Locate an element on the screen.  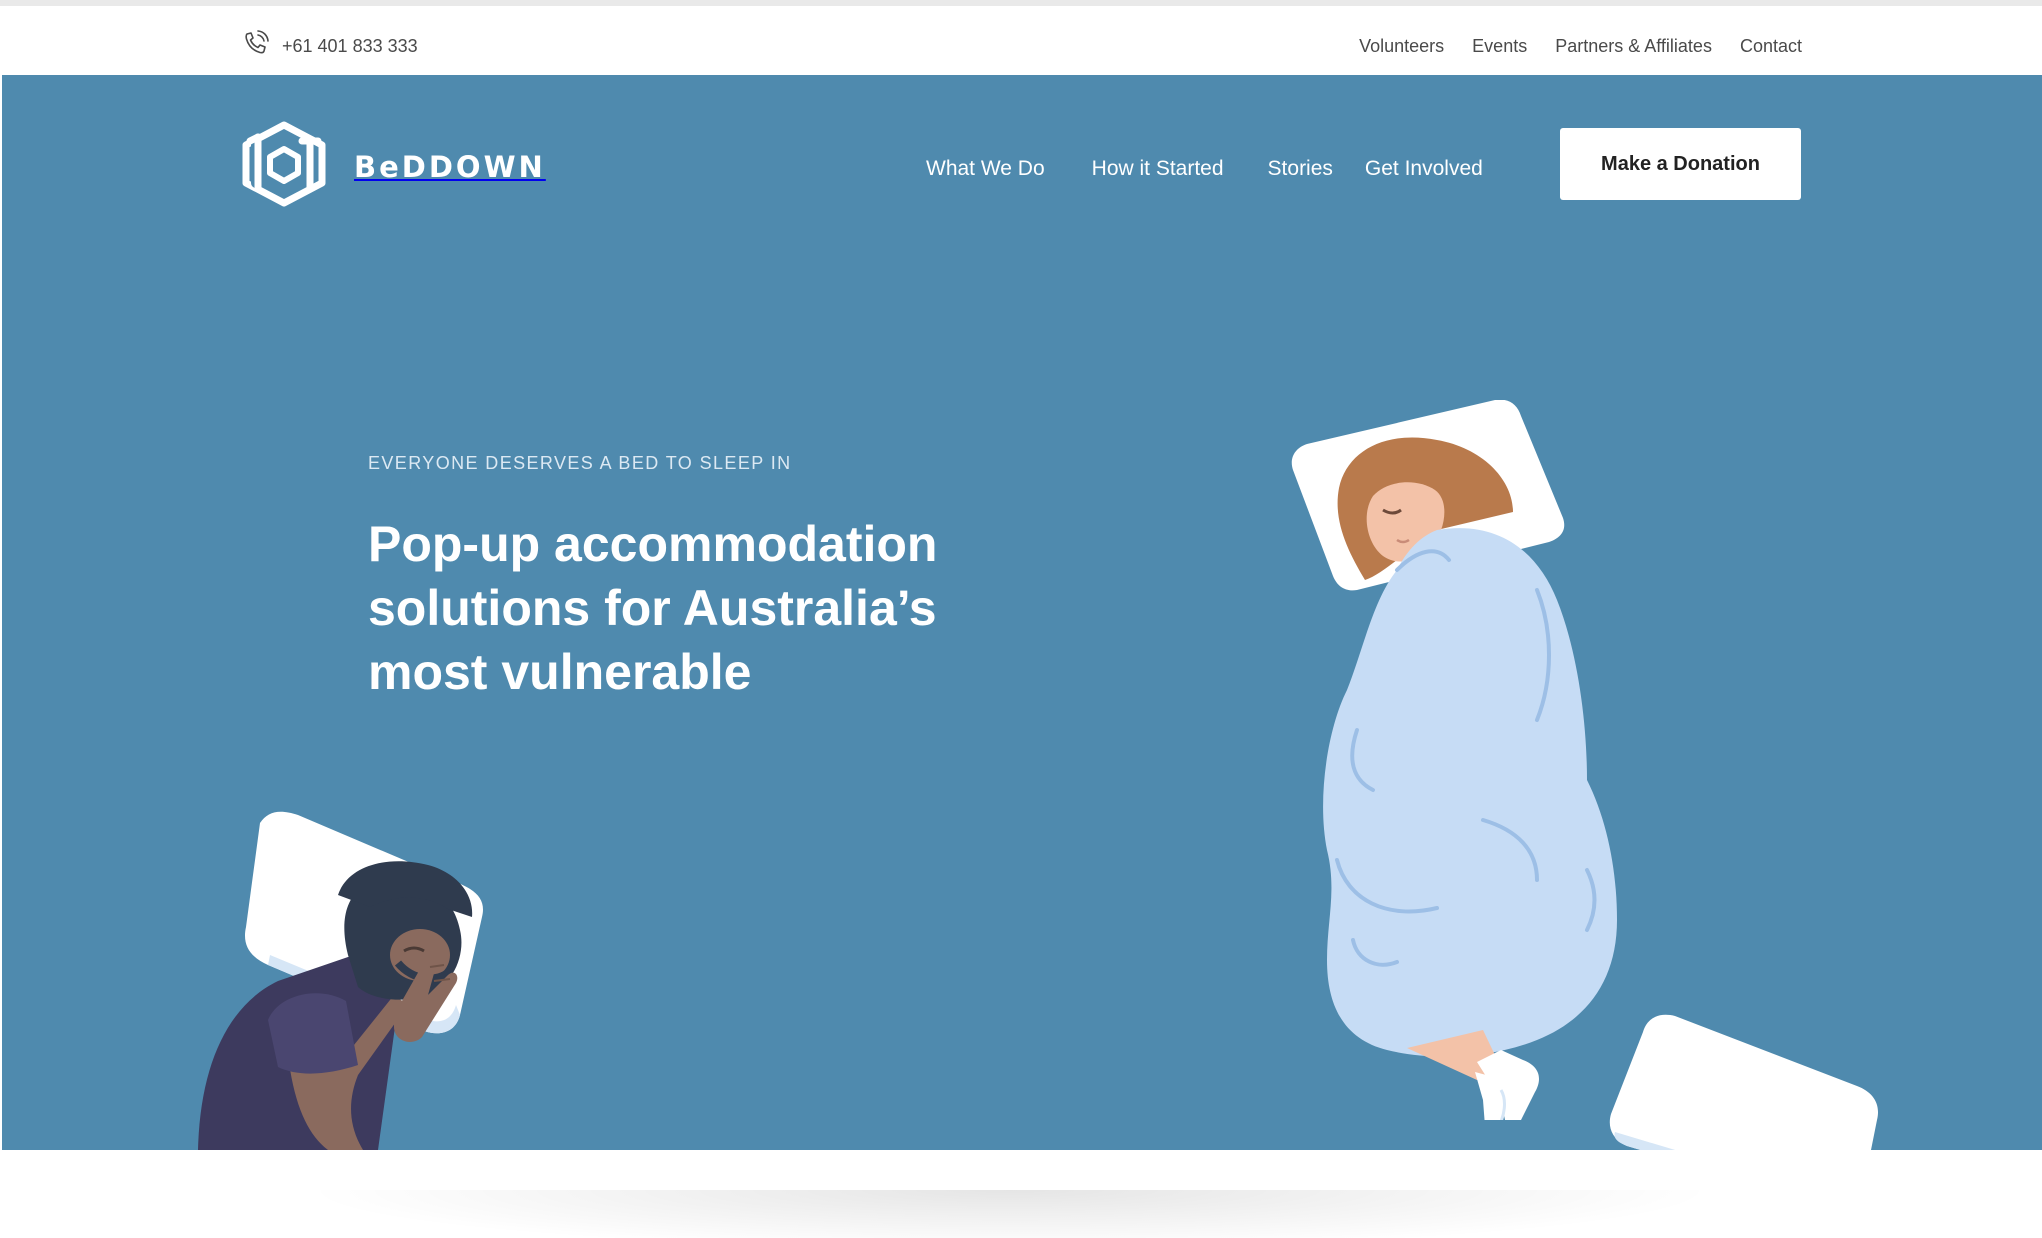
util-link-contact: Contact is located at coordinates (1771, 46).